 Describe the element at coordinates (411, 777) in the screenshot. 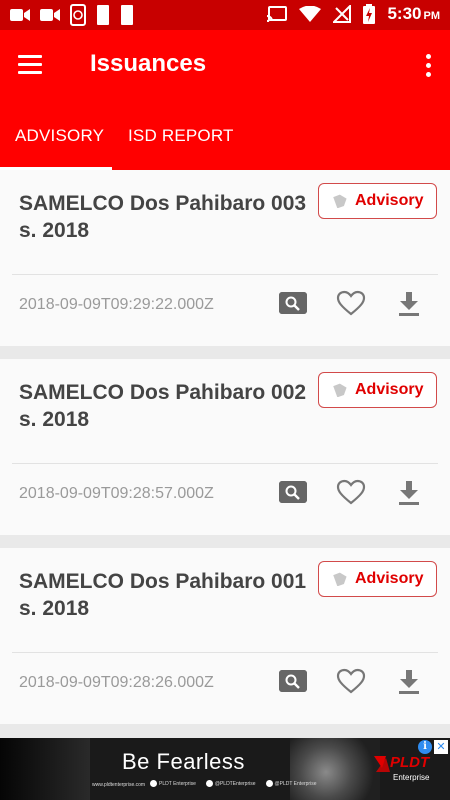

I see `ad-logo-sub: Enterprise` at that location.